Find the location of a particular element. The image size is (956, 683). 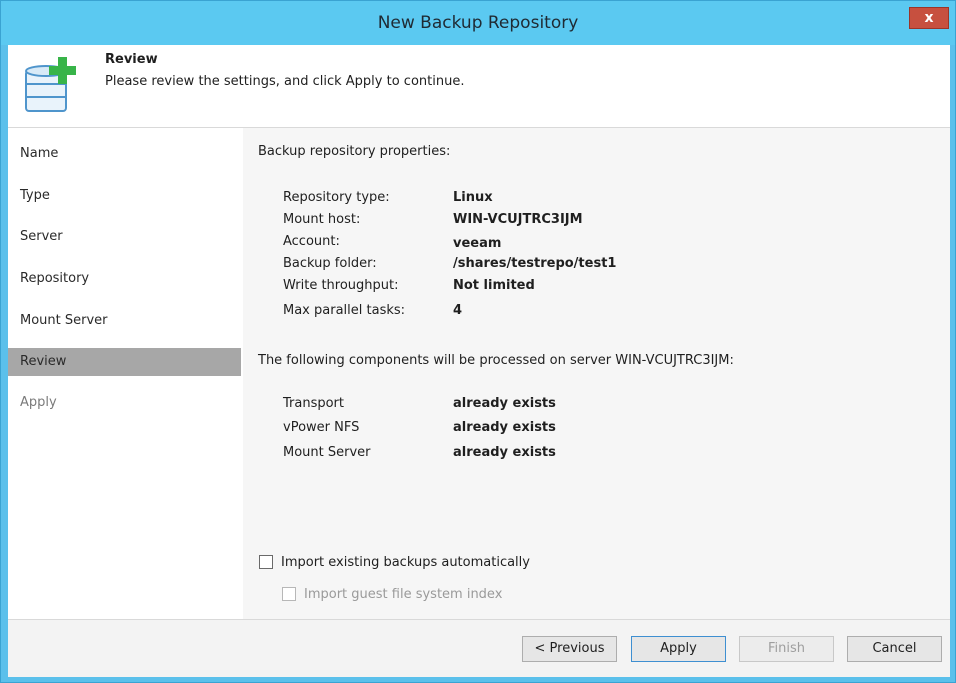

property-value: Linux is located at coordinates (473, 197).